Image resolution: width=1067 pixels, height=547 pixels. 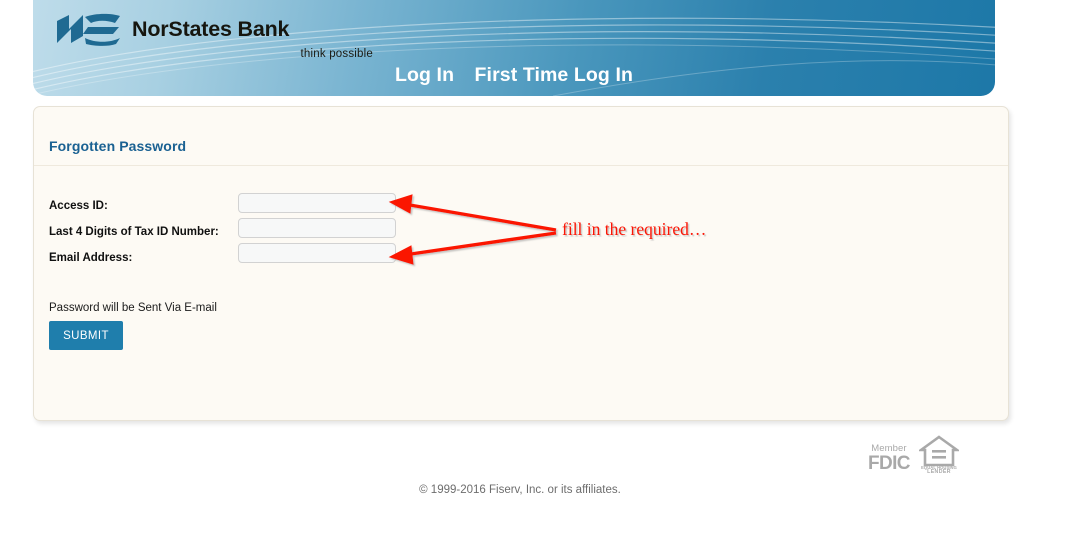 I want to click on submit-button: SUBMIT, so click(x=86, y=335).